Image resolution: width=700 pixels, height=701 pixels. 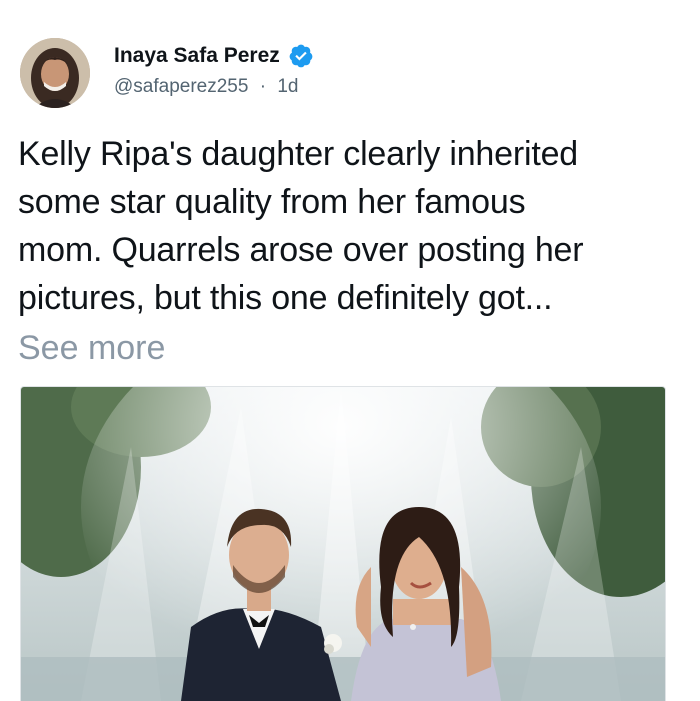 I want to click on verified-badge-icon, so click(x=301, y=56).